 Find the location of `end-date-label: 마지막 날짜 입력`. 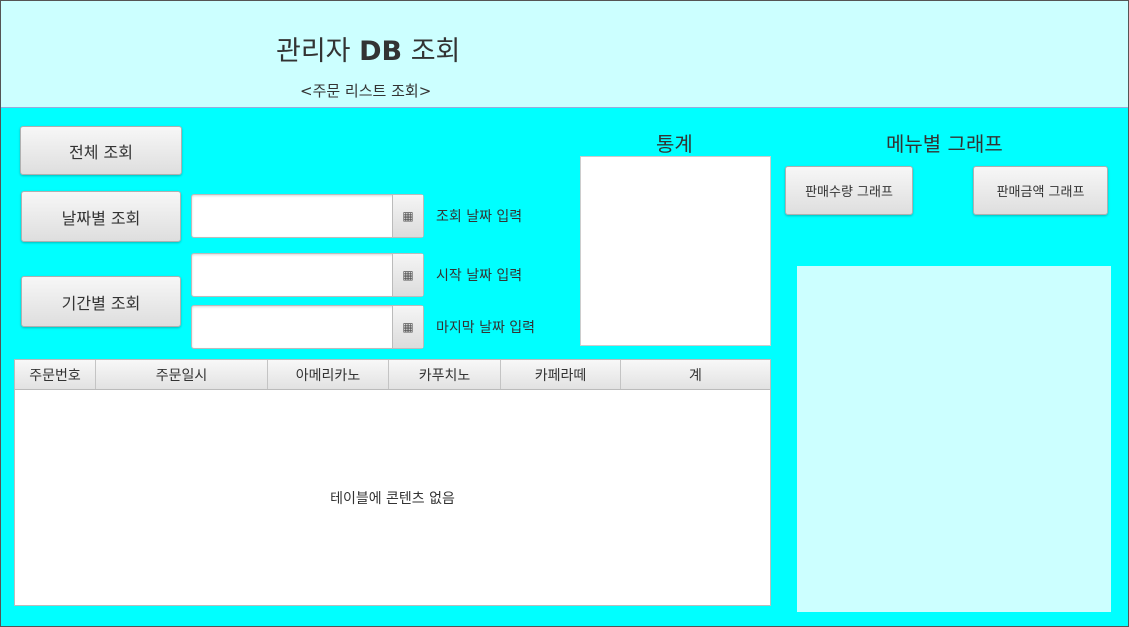

end-date-label: 마지막 날짜 입력 is located at coordinates (486, 328).